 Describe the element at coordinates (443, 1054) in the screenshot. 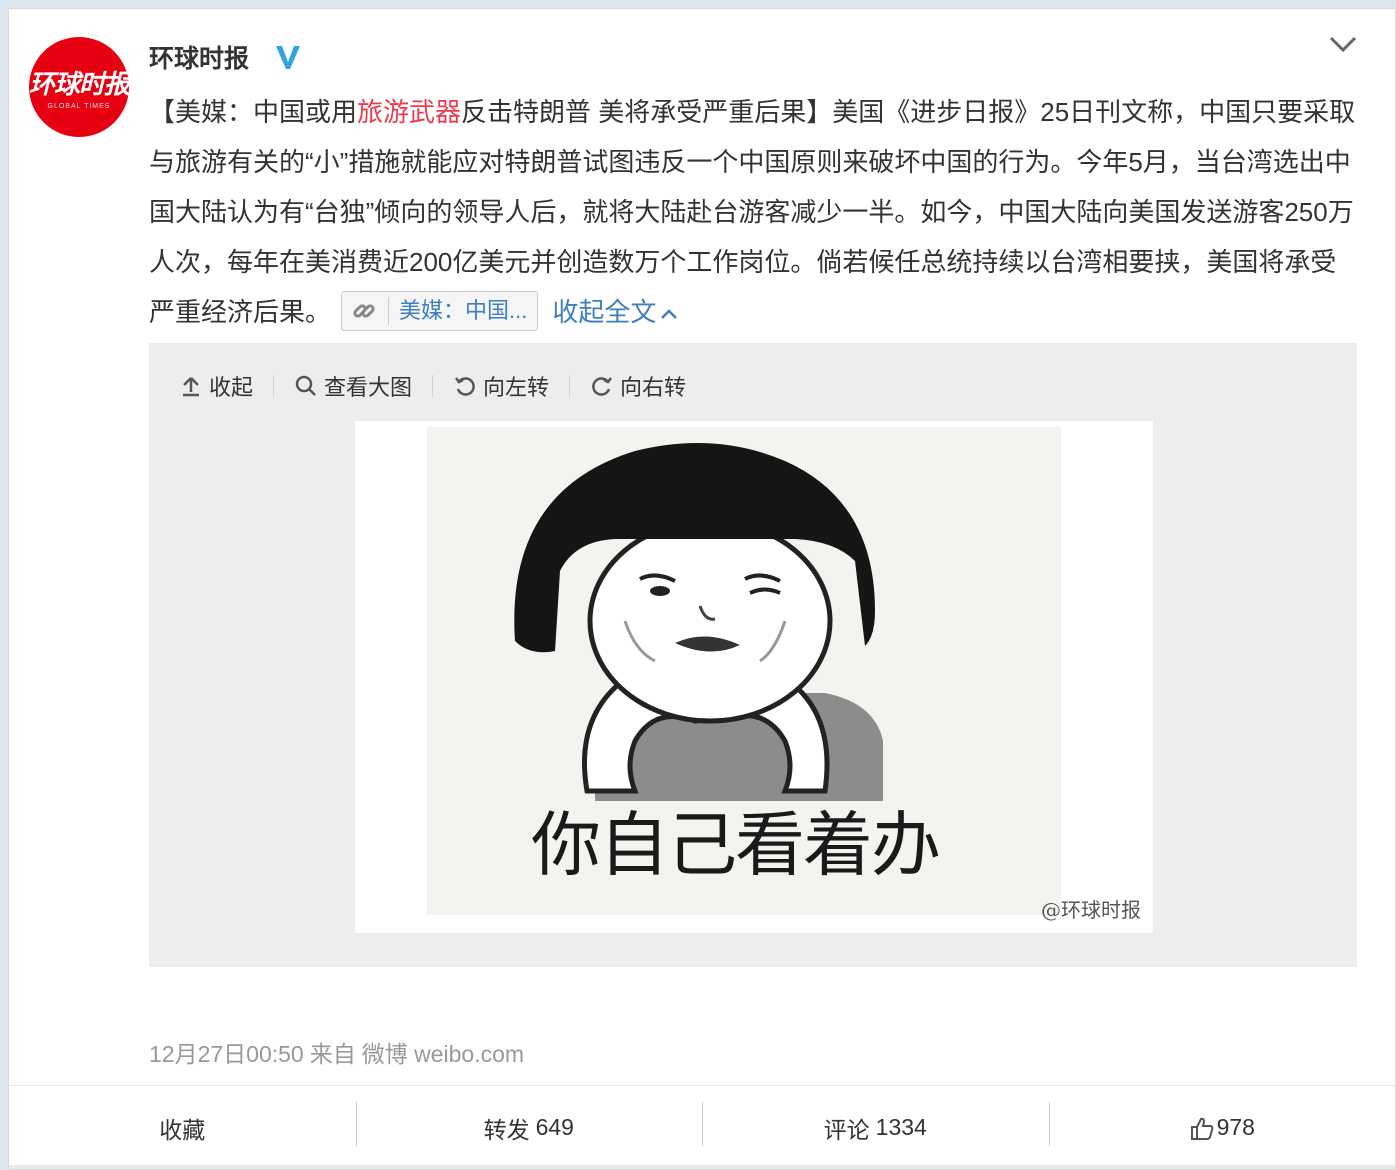

I see `post-source: 微博 weibo.com` at that location.